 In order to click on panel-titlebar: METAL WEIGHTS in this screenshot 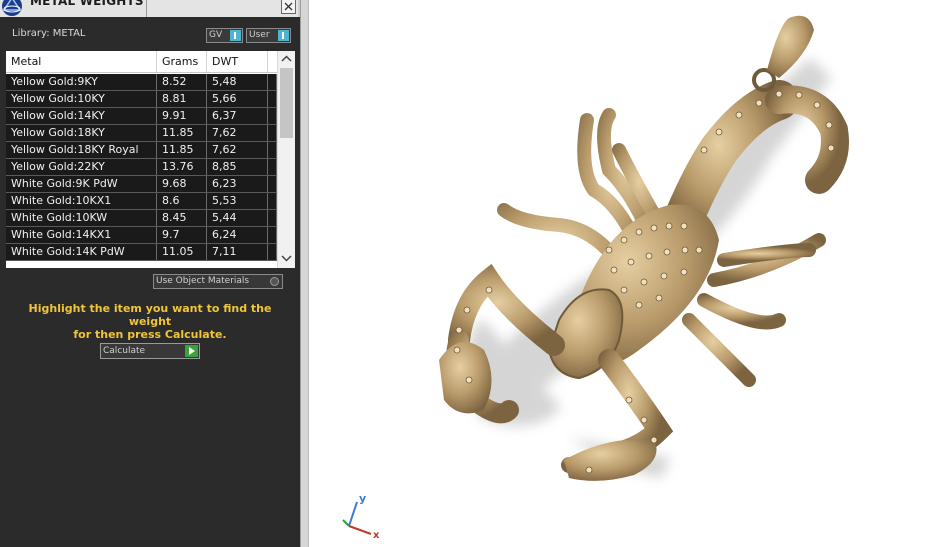, I will do `click(150, 8)`.